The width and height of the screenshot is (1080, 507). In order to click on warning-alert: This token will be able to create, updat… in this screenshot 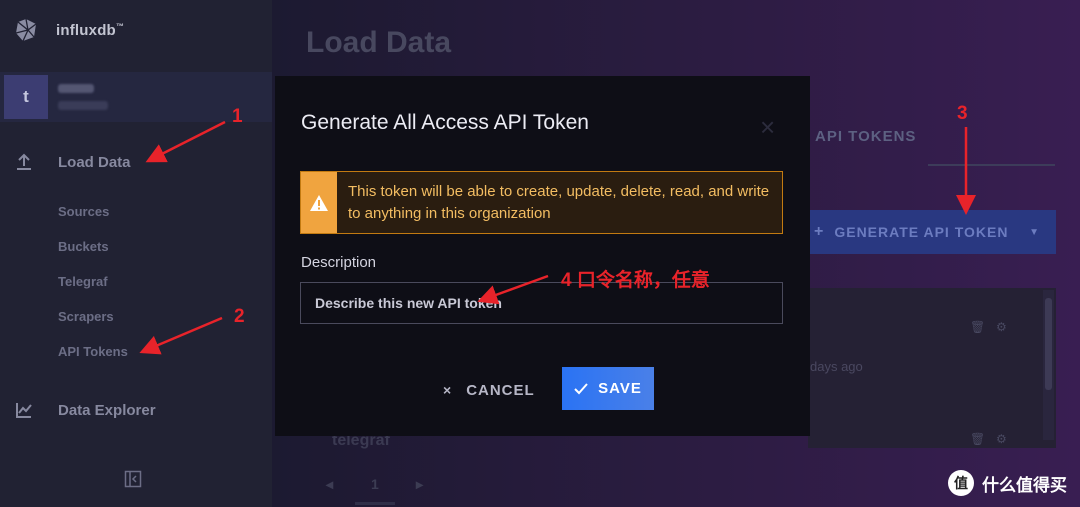, I will do `click(541, 202)`.